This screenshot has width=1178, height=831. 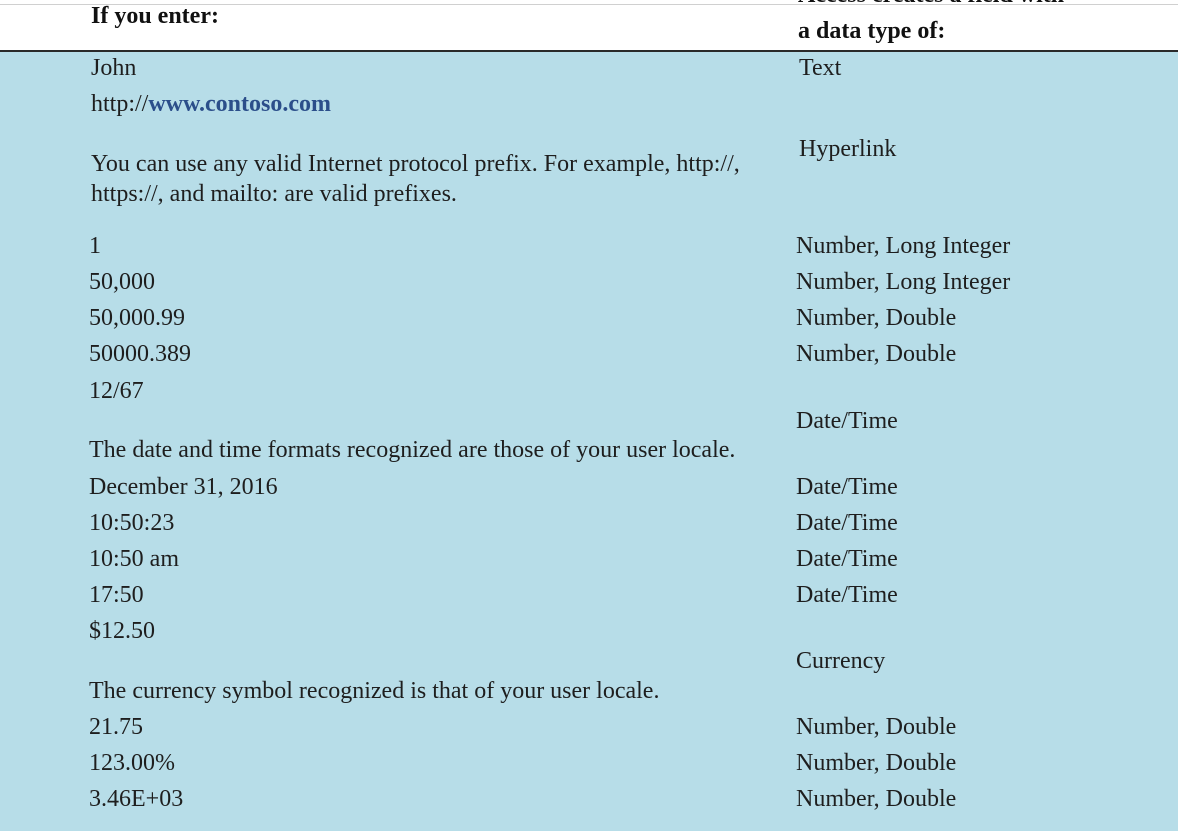 What do you see at coordinates (155, 16) in the screenshot?
I see `column-header-input: If you enter:` at bounding box center [155, 16].